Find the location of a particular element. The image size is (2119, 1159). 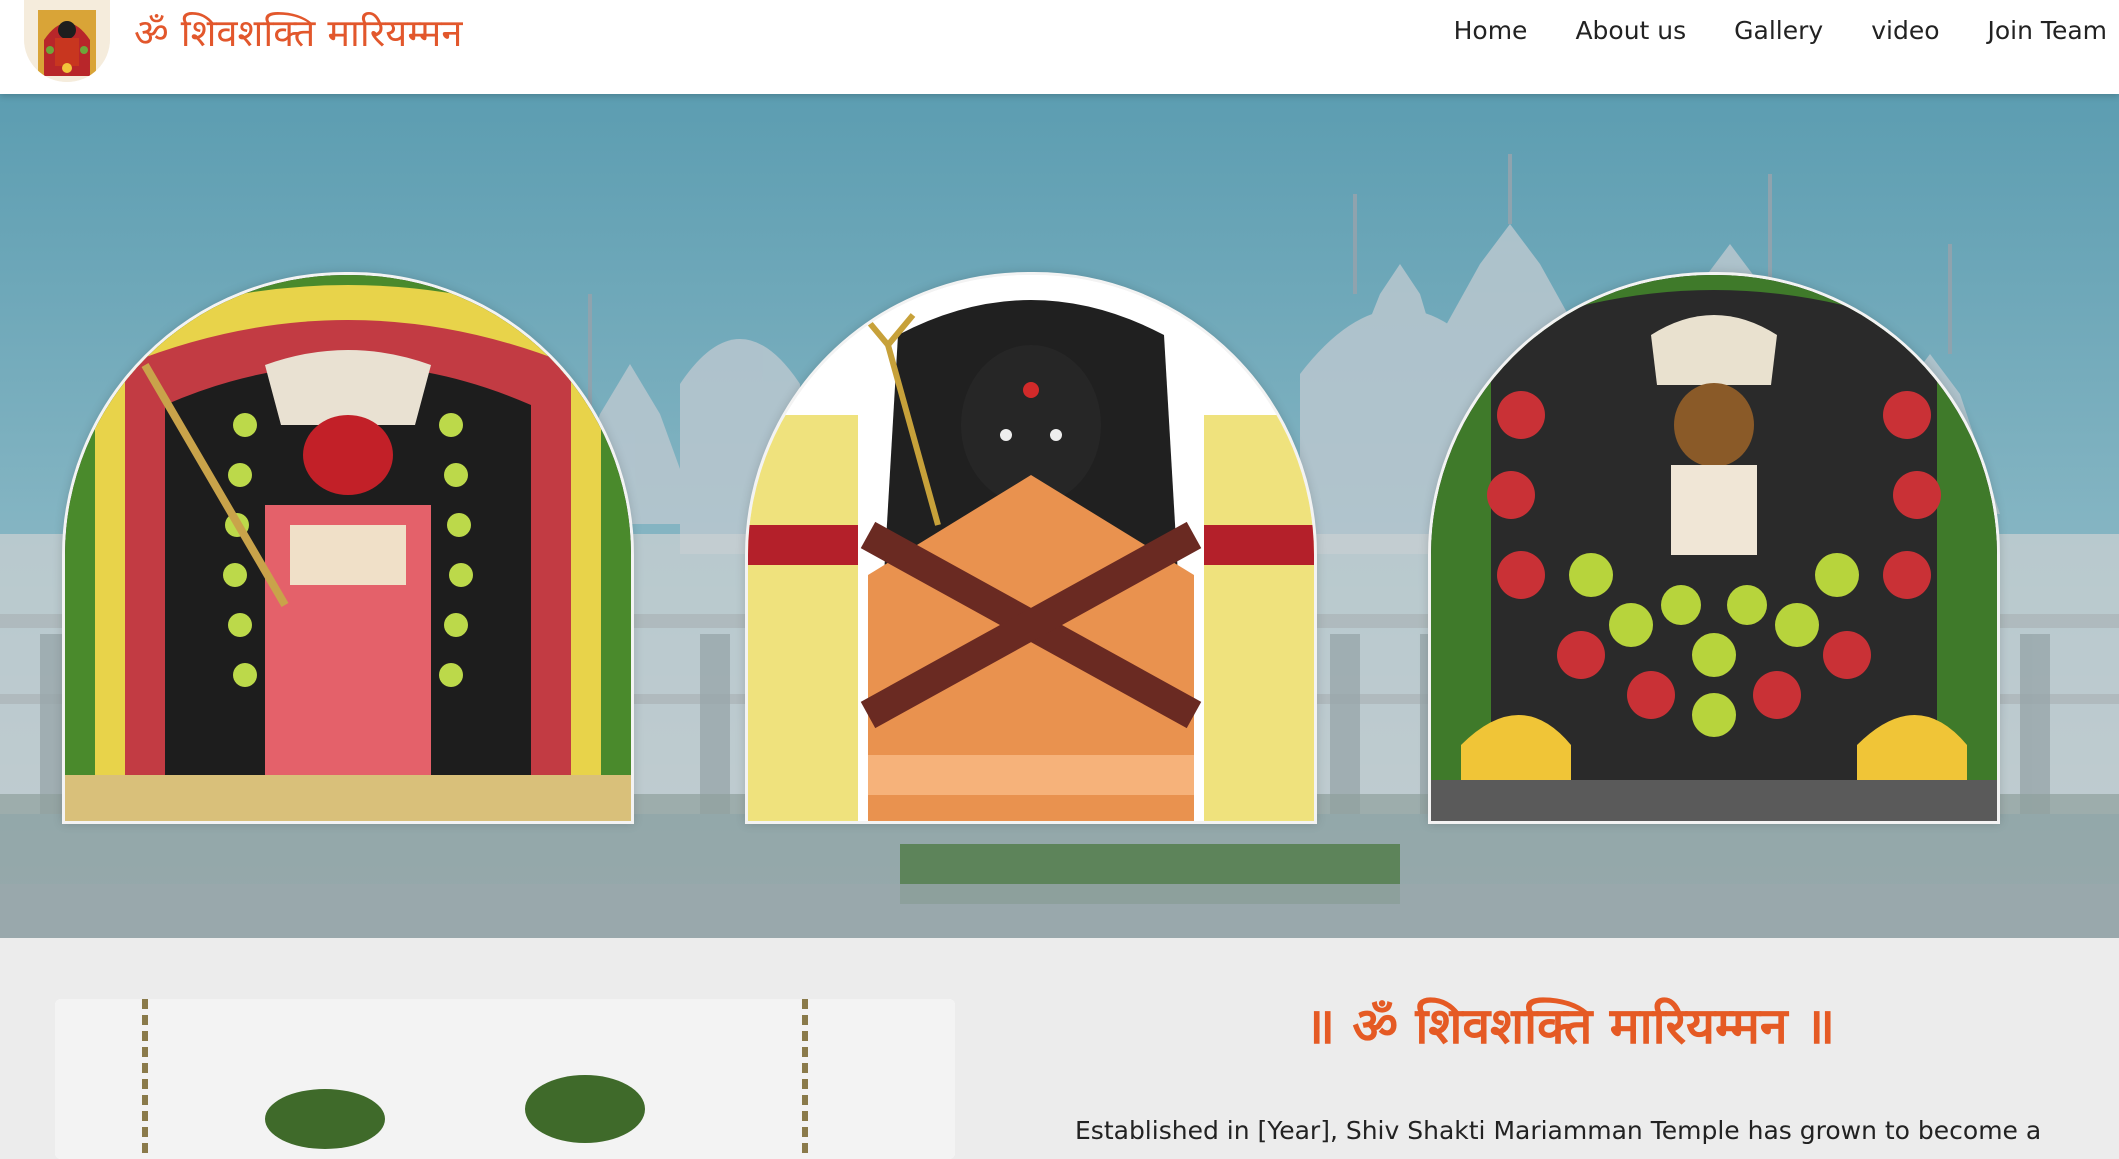

nav-home-link: Home is located at coordinates (1491, 30).